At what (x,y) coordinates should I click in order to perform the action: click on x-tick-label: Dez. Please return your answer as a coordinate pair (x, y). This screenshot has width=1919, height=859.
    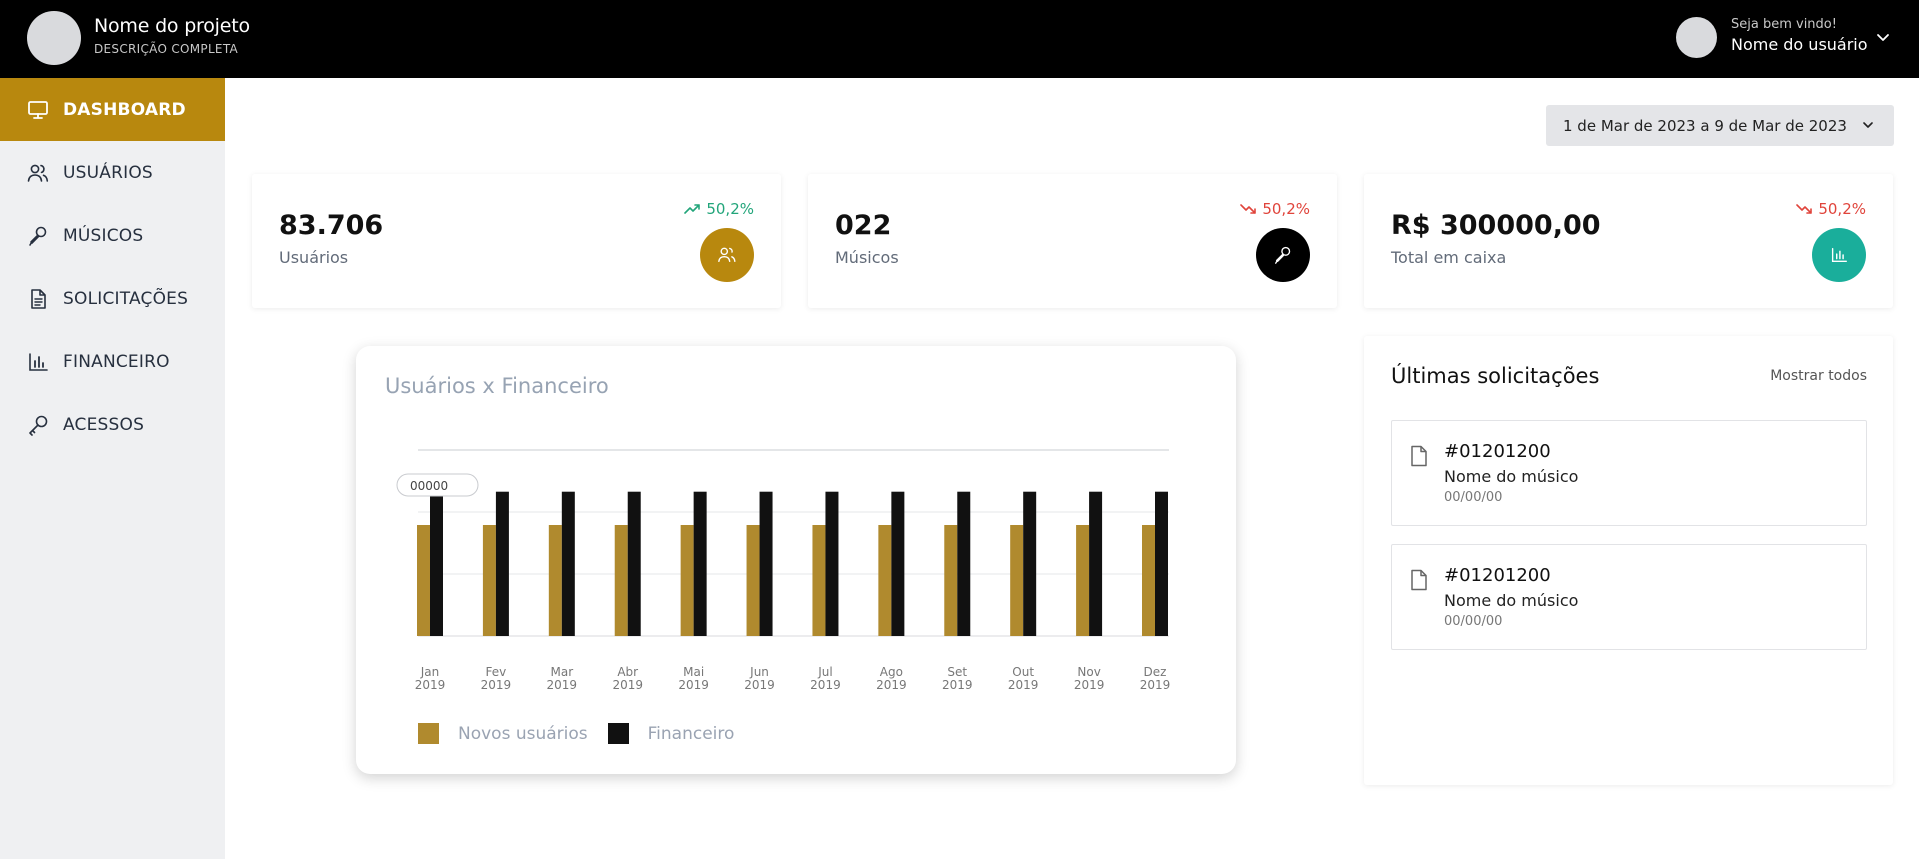
    Looking at the image, I should click on (1155, 672).